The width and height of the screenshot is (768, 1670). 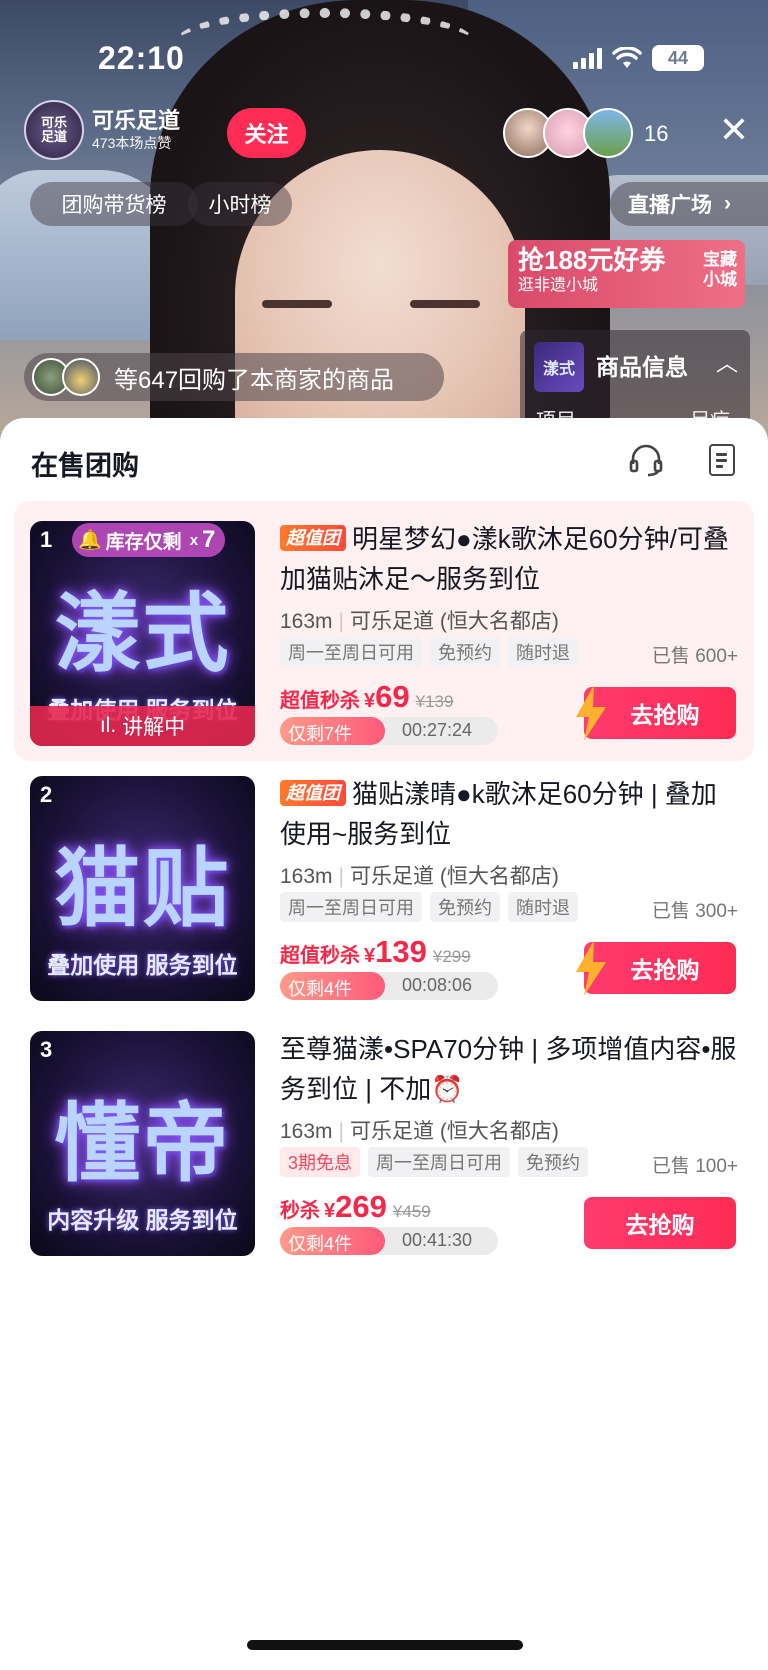 I want to click on product-title: 超值团 明星梦幻●漾k歌沐足60分钟/可叠加猫贴沐足～服务到位, so click(x=510, y=559).